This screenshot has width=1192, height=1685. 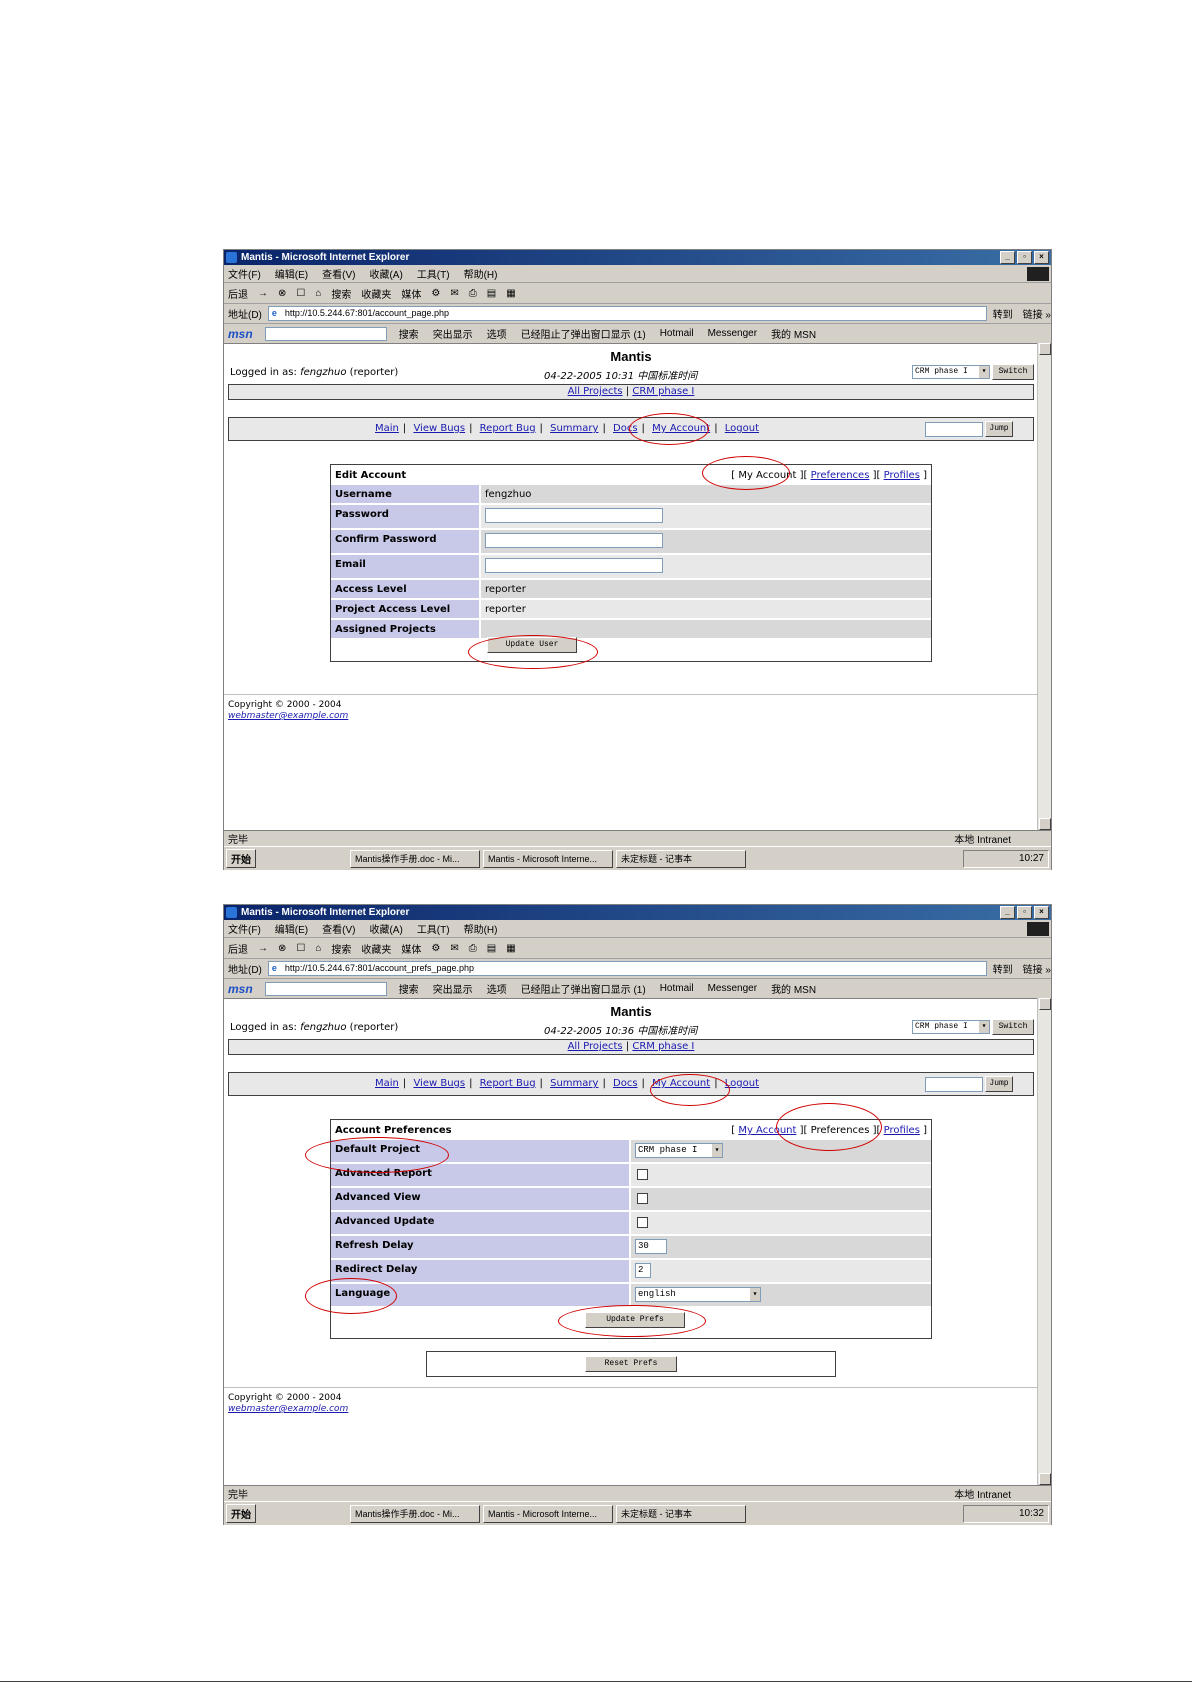 I want to click on confirm-password-input, so click(x=574, y=540).